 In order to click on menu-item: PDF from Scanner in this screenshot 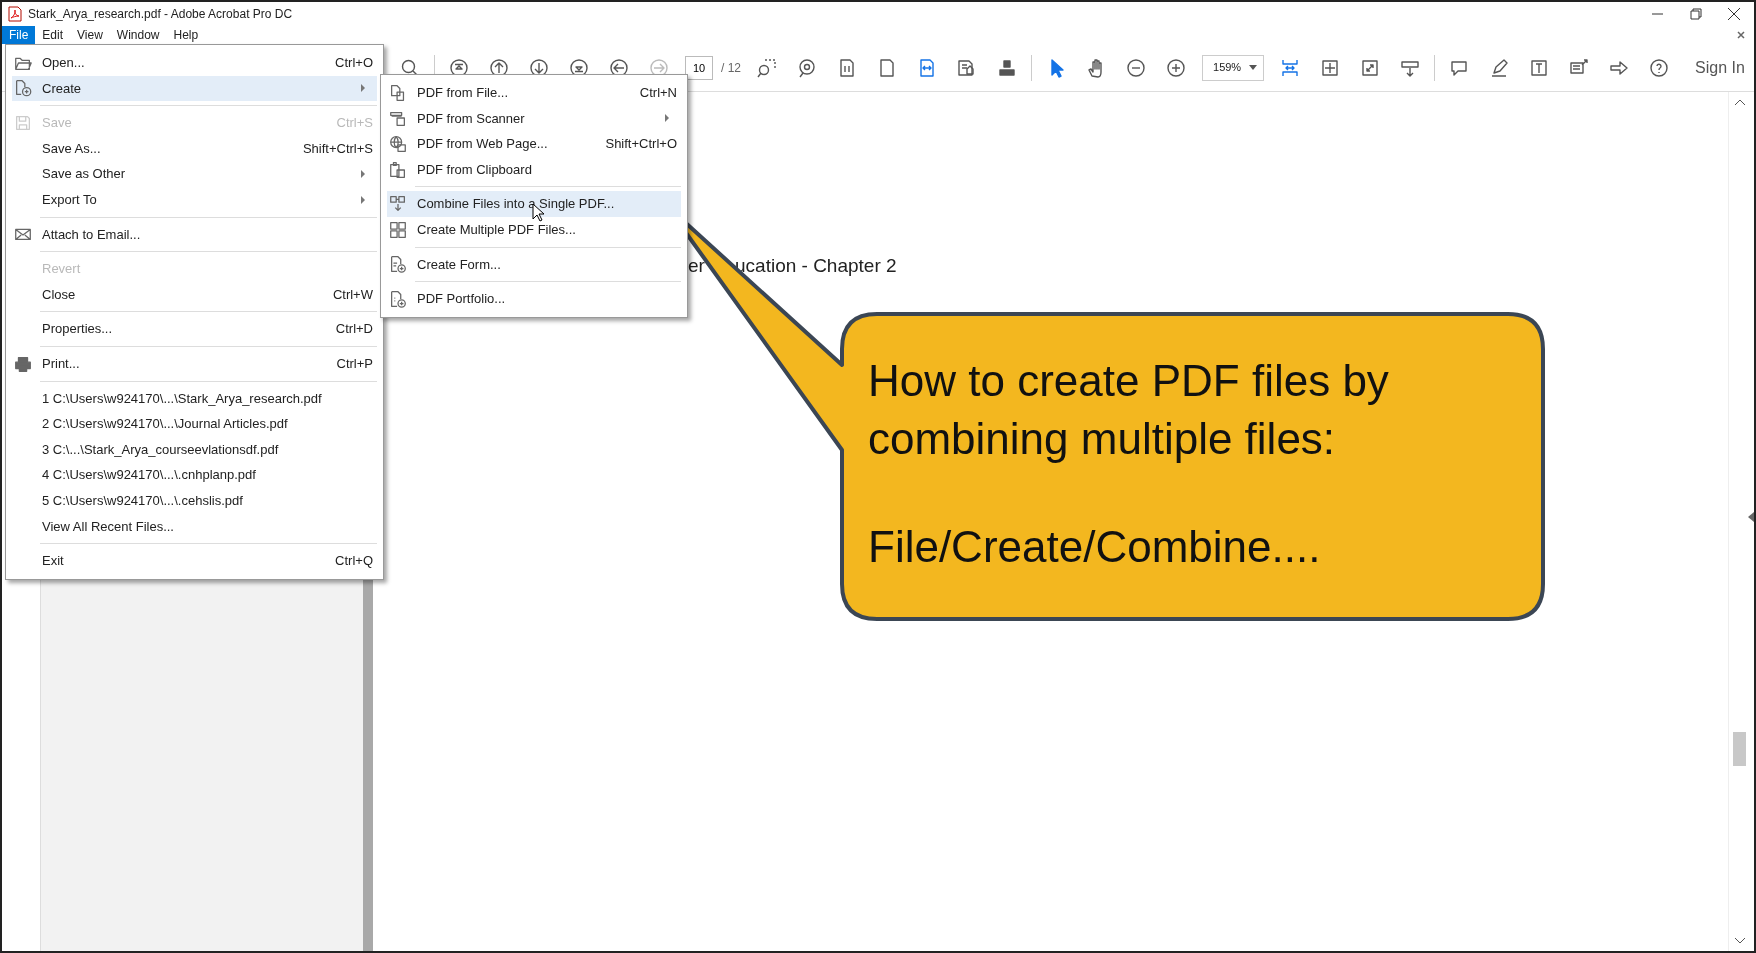, I will do `click(534, 118)`.